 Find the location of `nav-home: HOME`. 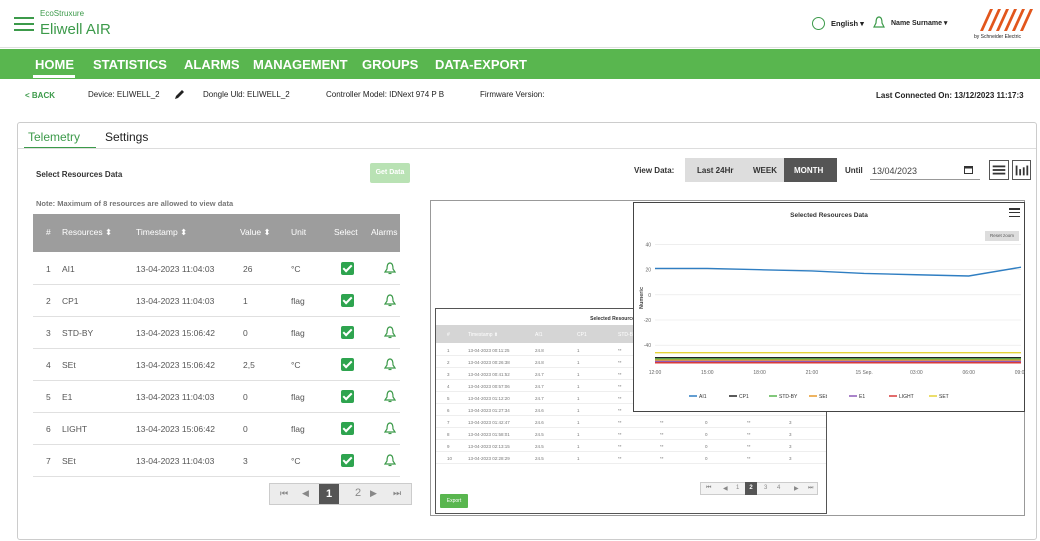

nav-home: HOME is located at coordinates (54, 64).